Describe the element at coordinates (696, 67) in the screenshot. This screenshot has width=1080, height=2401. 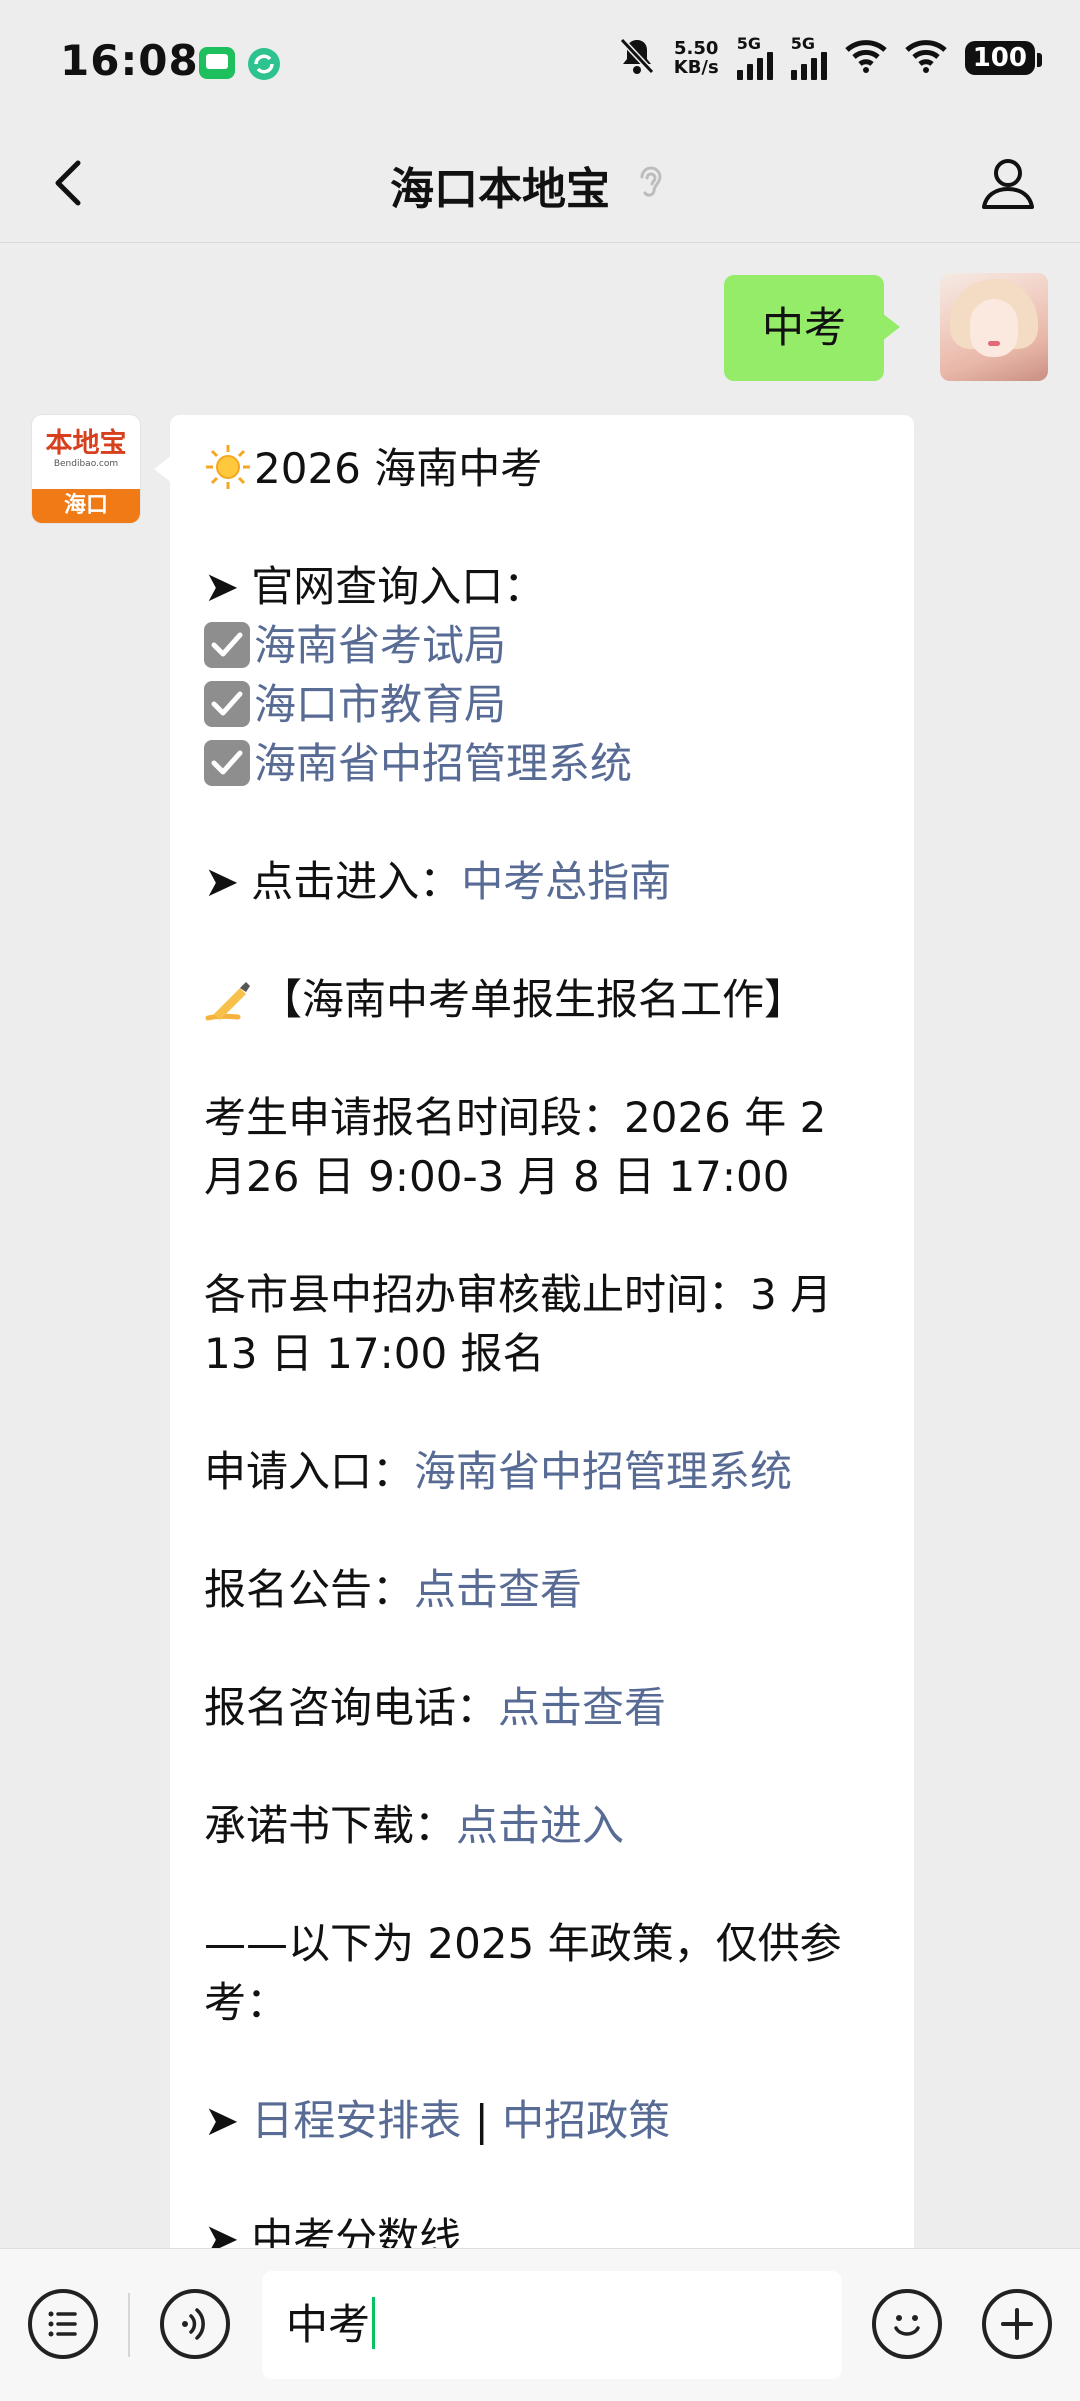
I see `net-speed-unit: KB/s` at that location.